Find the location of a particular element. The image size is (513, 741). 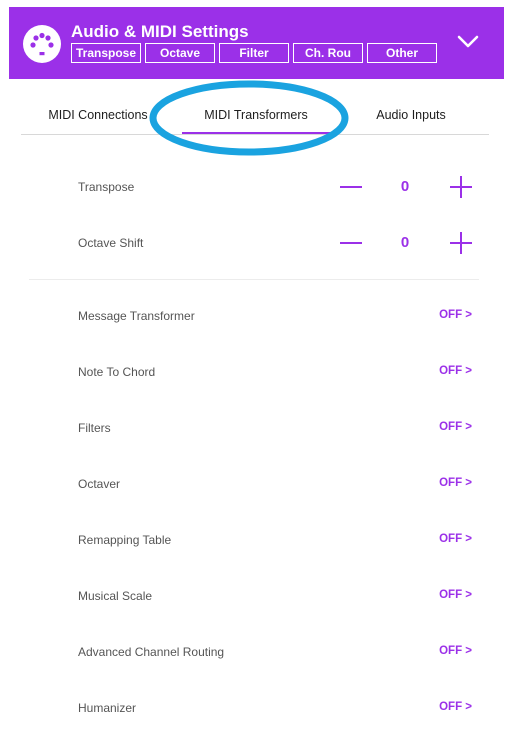

transformer-label: Advanced Channel Routing is located at coordinates (151, 652).